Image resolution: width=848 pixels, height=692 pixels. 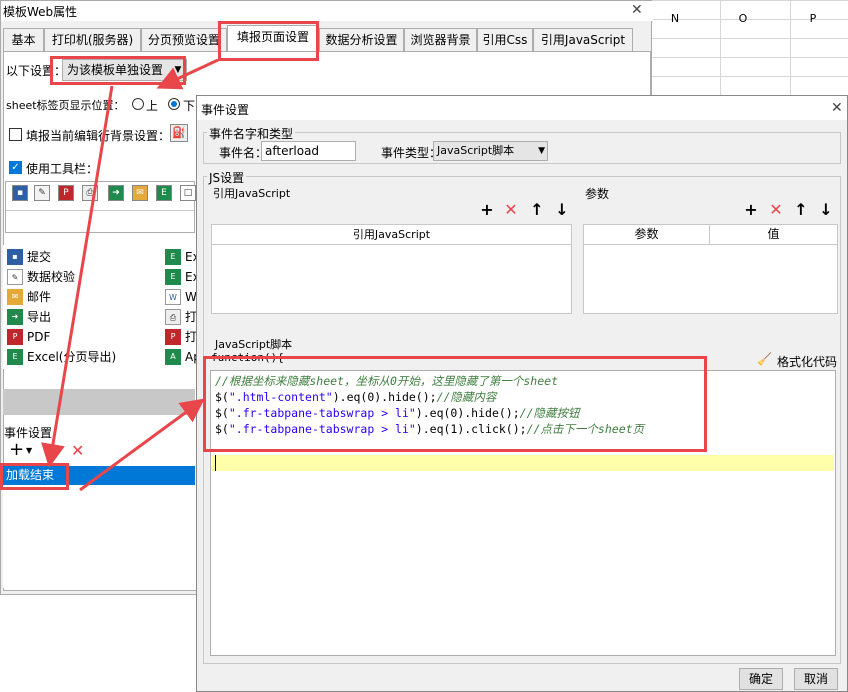 What do you see at coordinates (29, 317) in the screenshot?
I see `list-item: ➜ 导出` at bounding box center [29, 317].